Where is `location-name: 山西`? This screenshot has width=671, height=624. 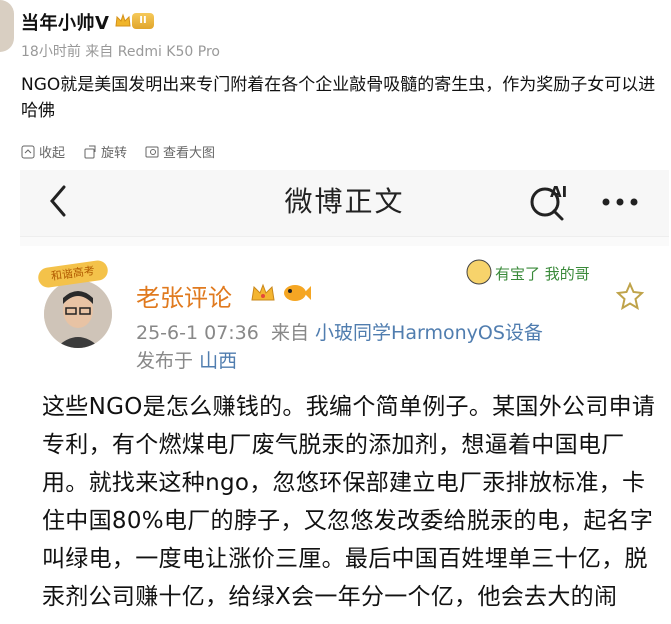 location-name: 山西 is located at coordinates (218, 361).